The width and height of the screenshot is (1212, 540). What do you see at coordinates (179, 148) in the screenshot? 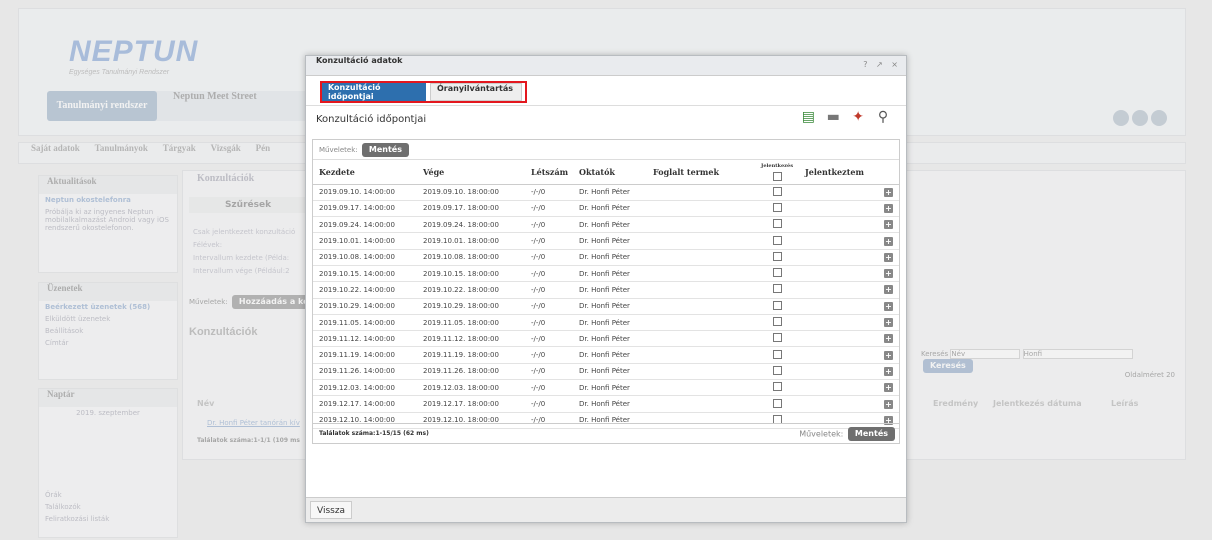
I see `menu-item: Tárgyak` at bounding box center [179, 148].